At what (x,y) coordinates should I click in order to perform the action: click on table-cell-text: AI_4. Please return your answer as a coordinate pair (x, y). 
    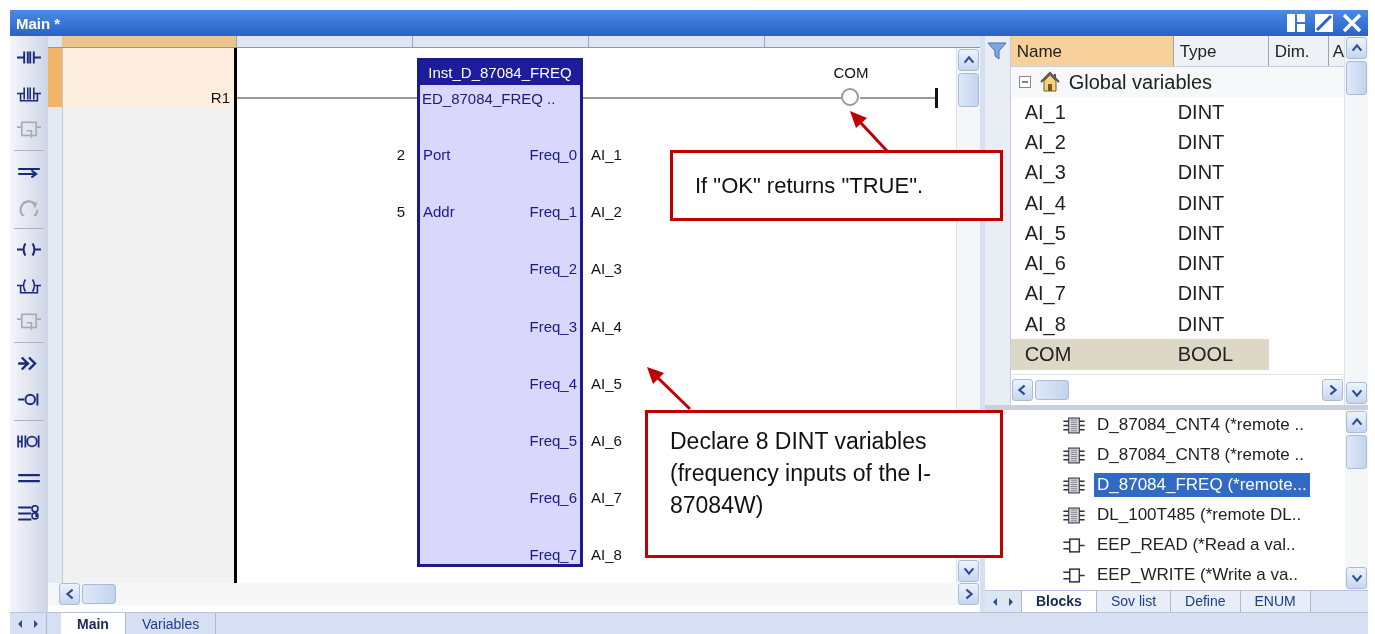
    Looking at the image, I should click on (1045, 203).